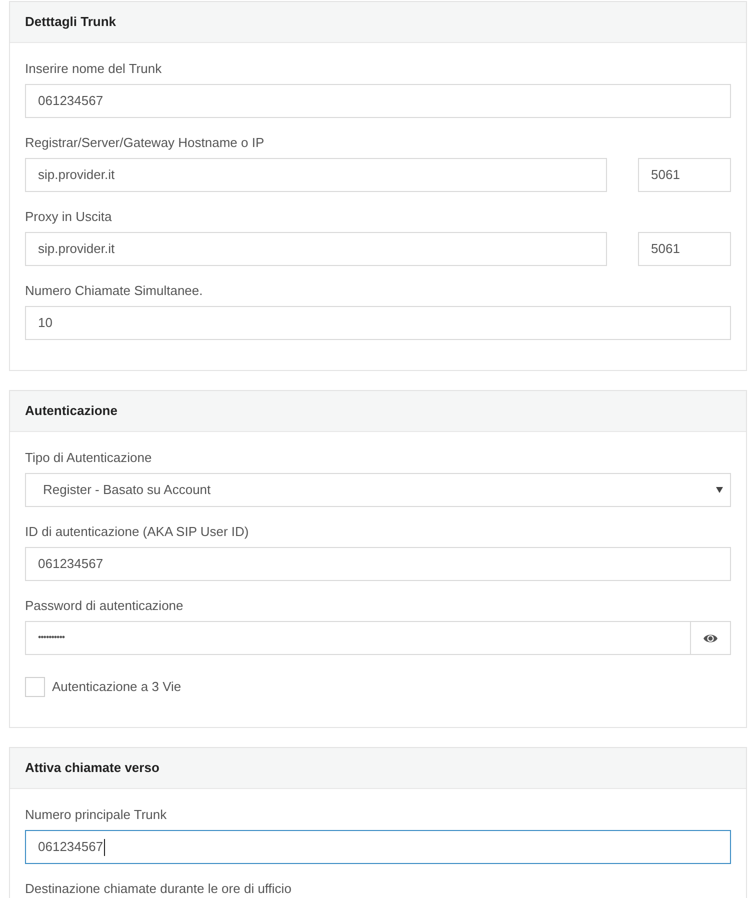 The width and height of the screenshot is (756, 898). Describe the element at coordinates (70, 22) in the screenshot. I see `section-title: Detttagli Trunk` at that location.